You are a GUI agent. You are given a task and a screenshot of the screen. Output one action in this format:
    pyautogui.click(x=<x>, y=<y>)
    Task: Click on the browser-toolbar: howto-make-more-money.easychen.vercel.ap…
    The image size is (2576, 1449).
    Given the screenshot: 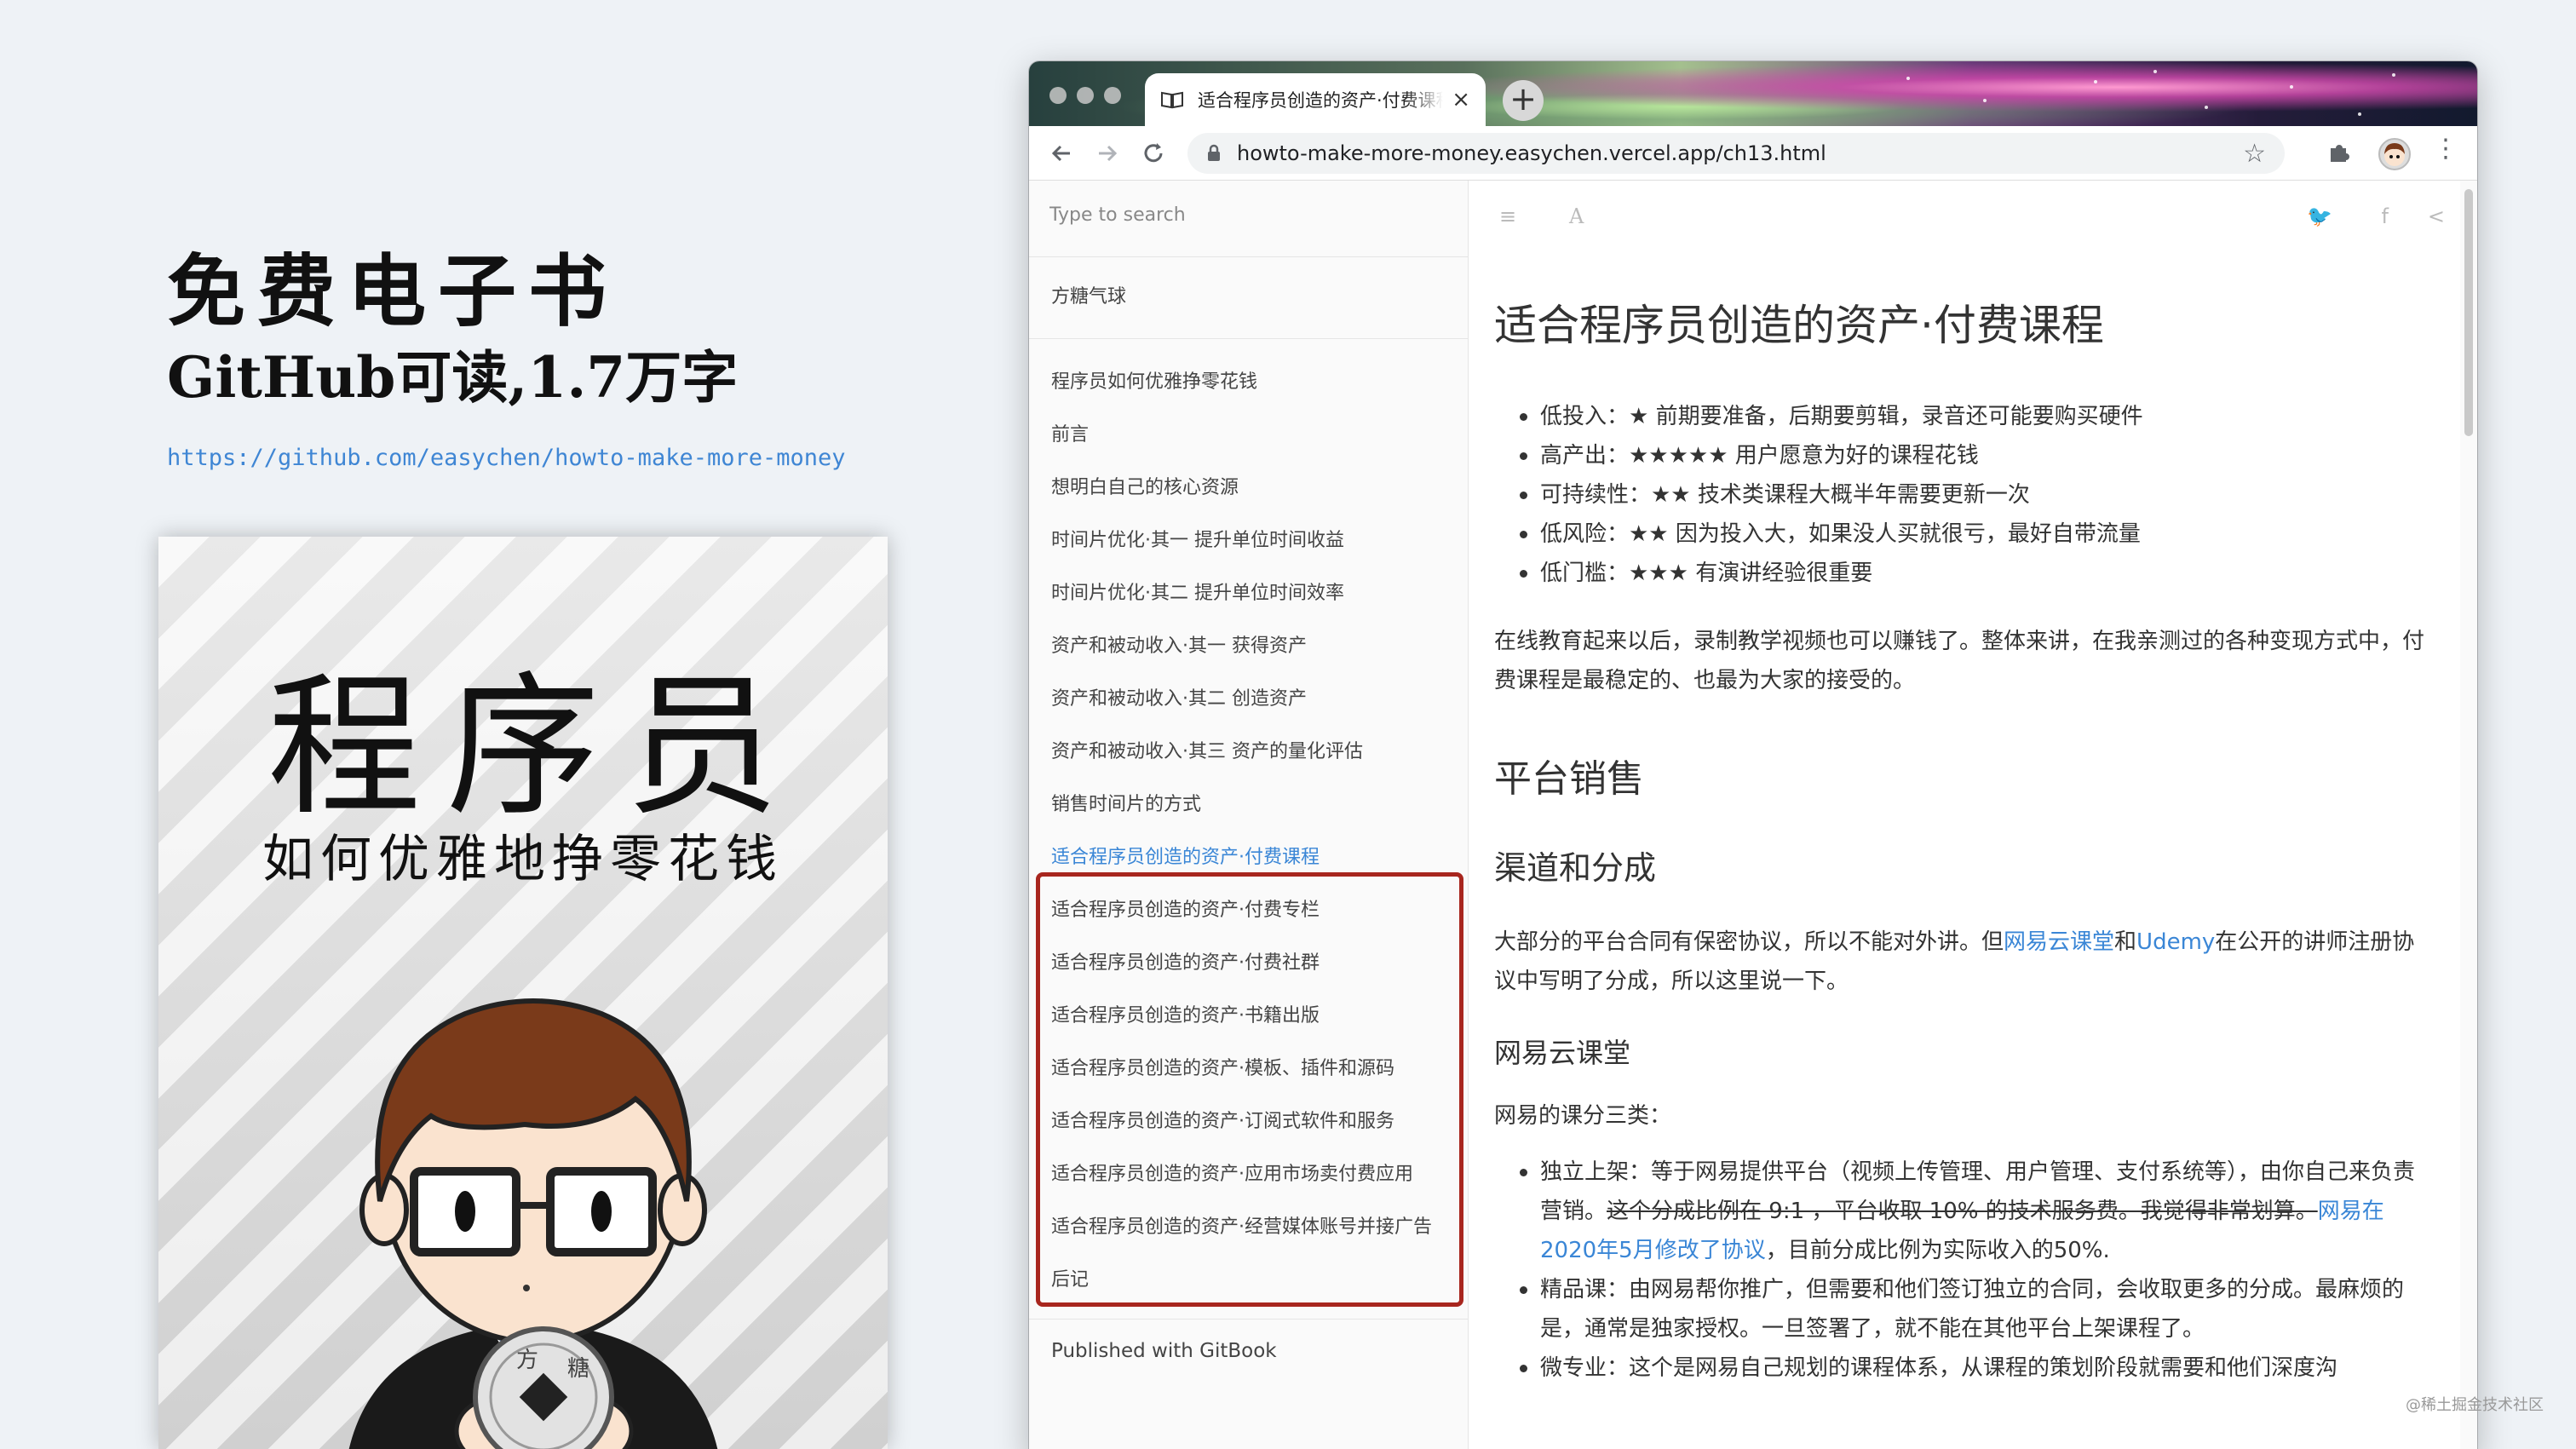 What is the action you would take?
    pyautogui.click(x=1753, y=154)
    